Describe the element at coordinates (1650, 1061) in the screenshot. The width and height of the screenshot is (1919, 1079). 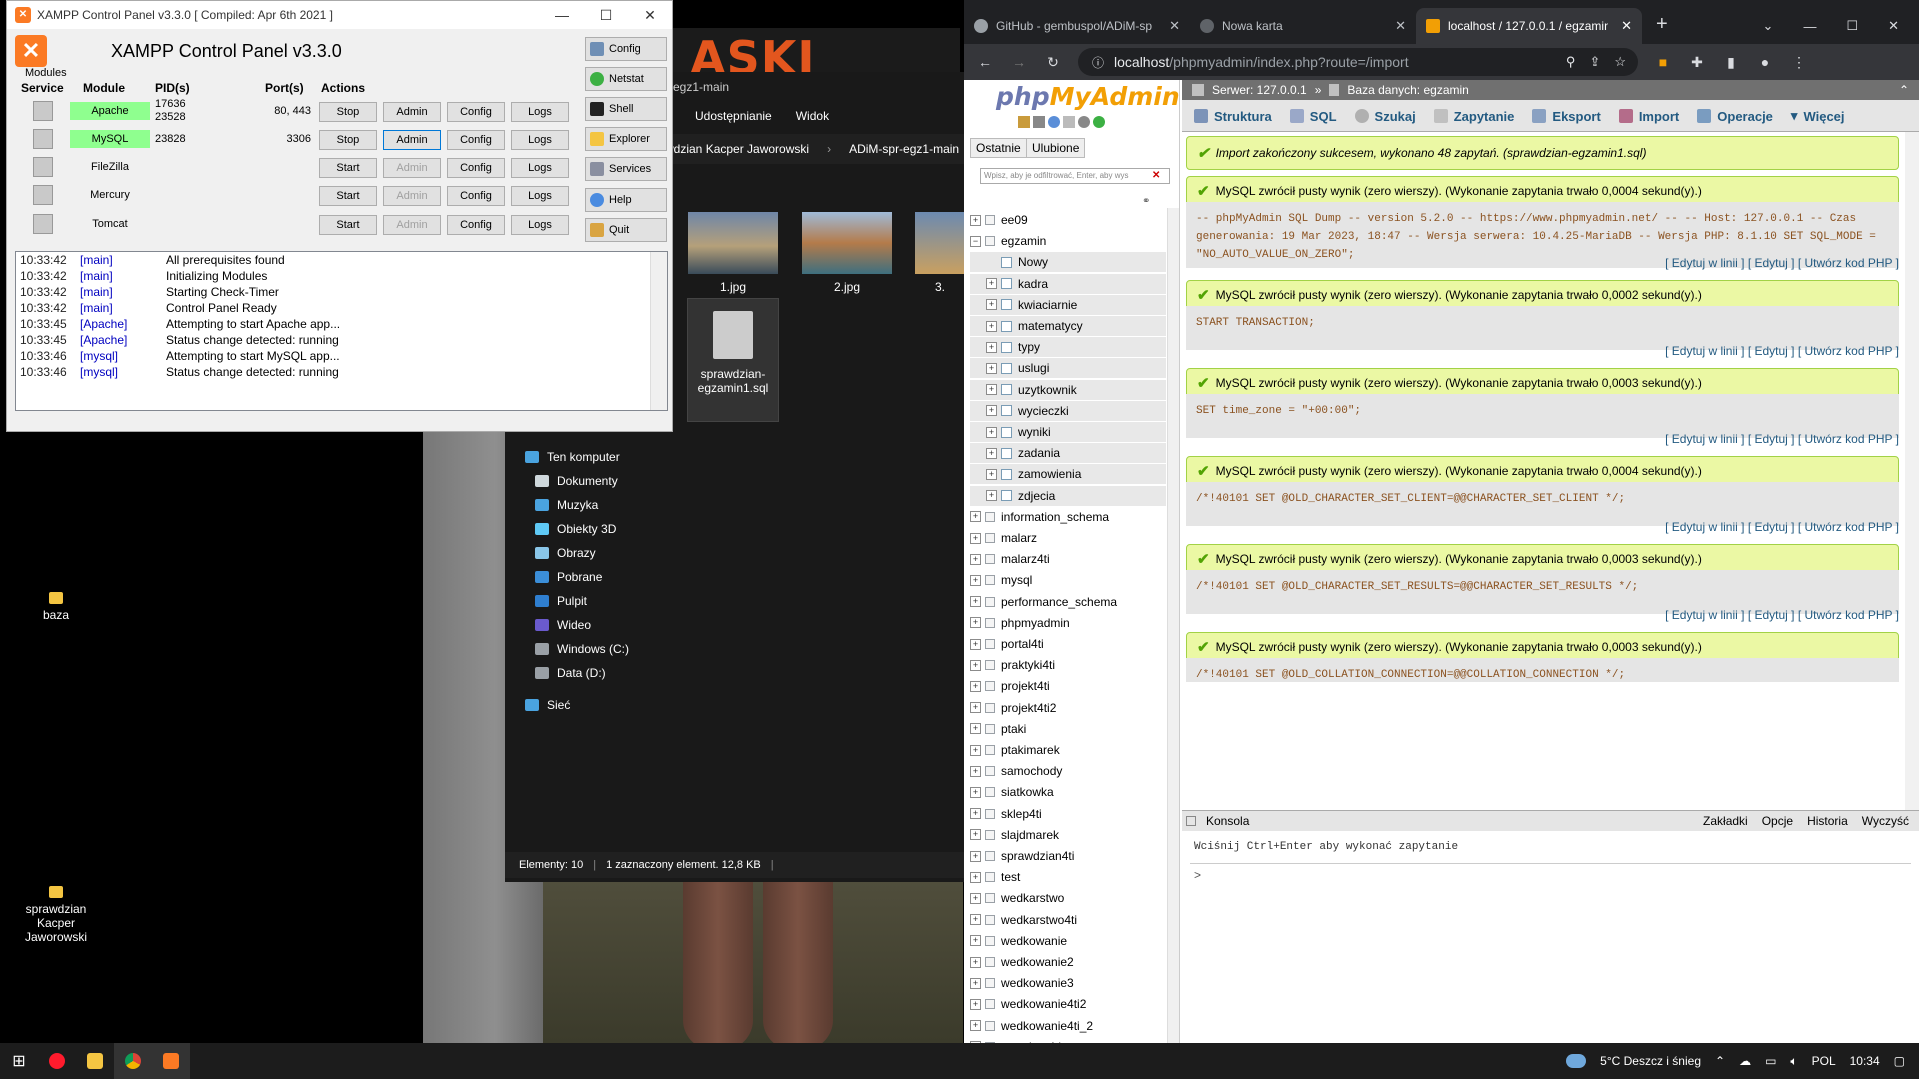
I see `weather-text: 5°C Deszcz i śnieg` at that location.